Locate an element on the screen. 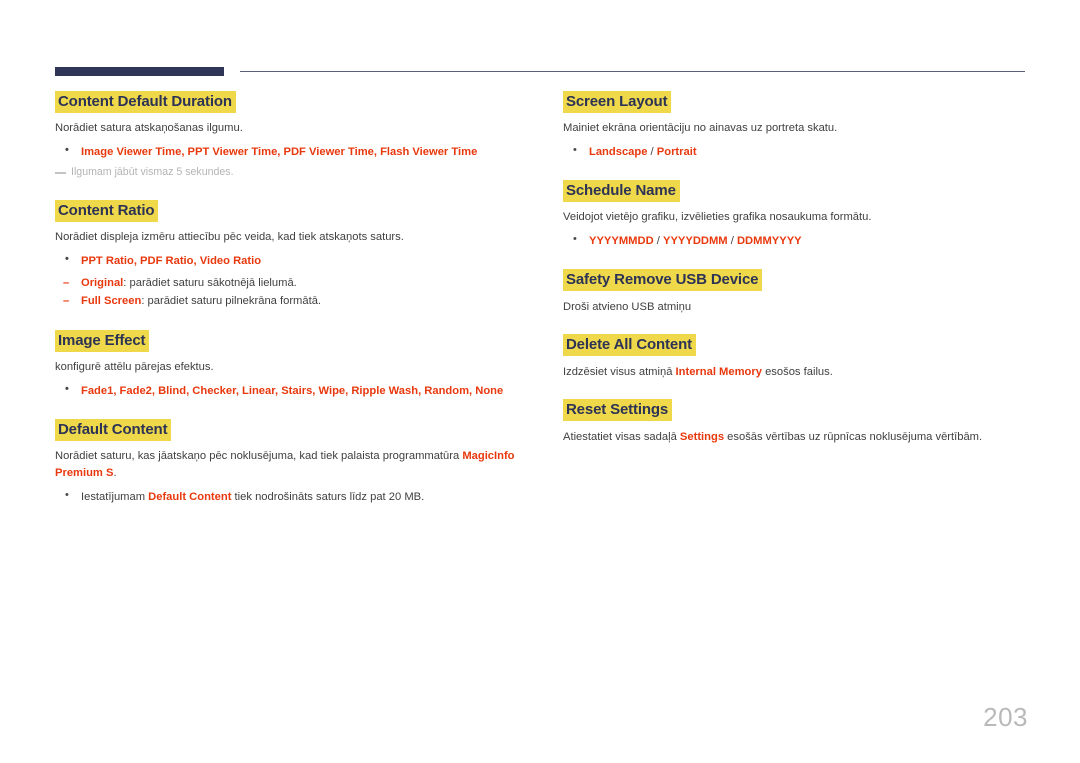  option-list: PPT Ratio, PDF Ratio, Video Ratio is located at coordinates (290, 260).